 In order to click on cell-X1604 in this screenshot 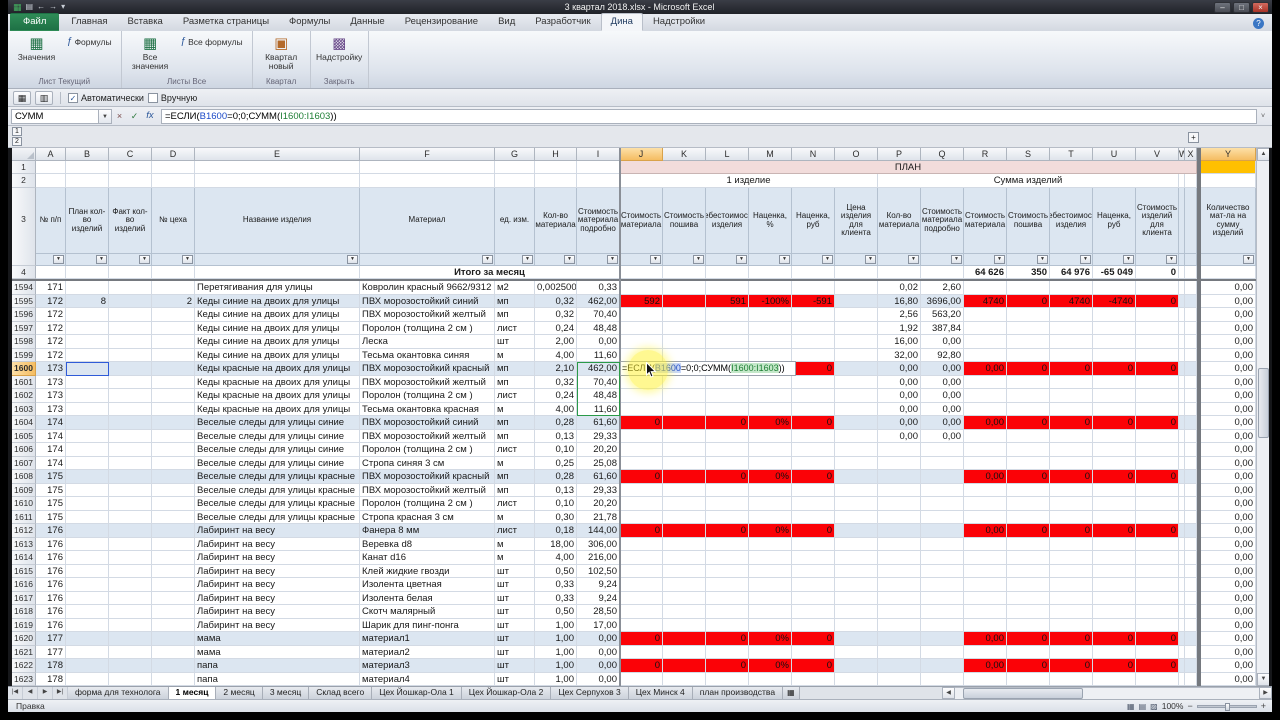, I will do `click(1191, 423)`.